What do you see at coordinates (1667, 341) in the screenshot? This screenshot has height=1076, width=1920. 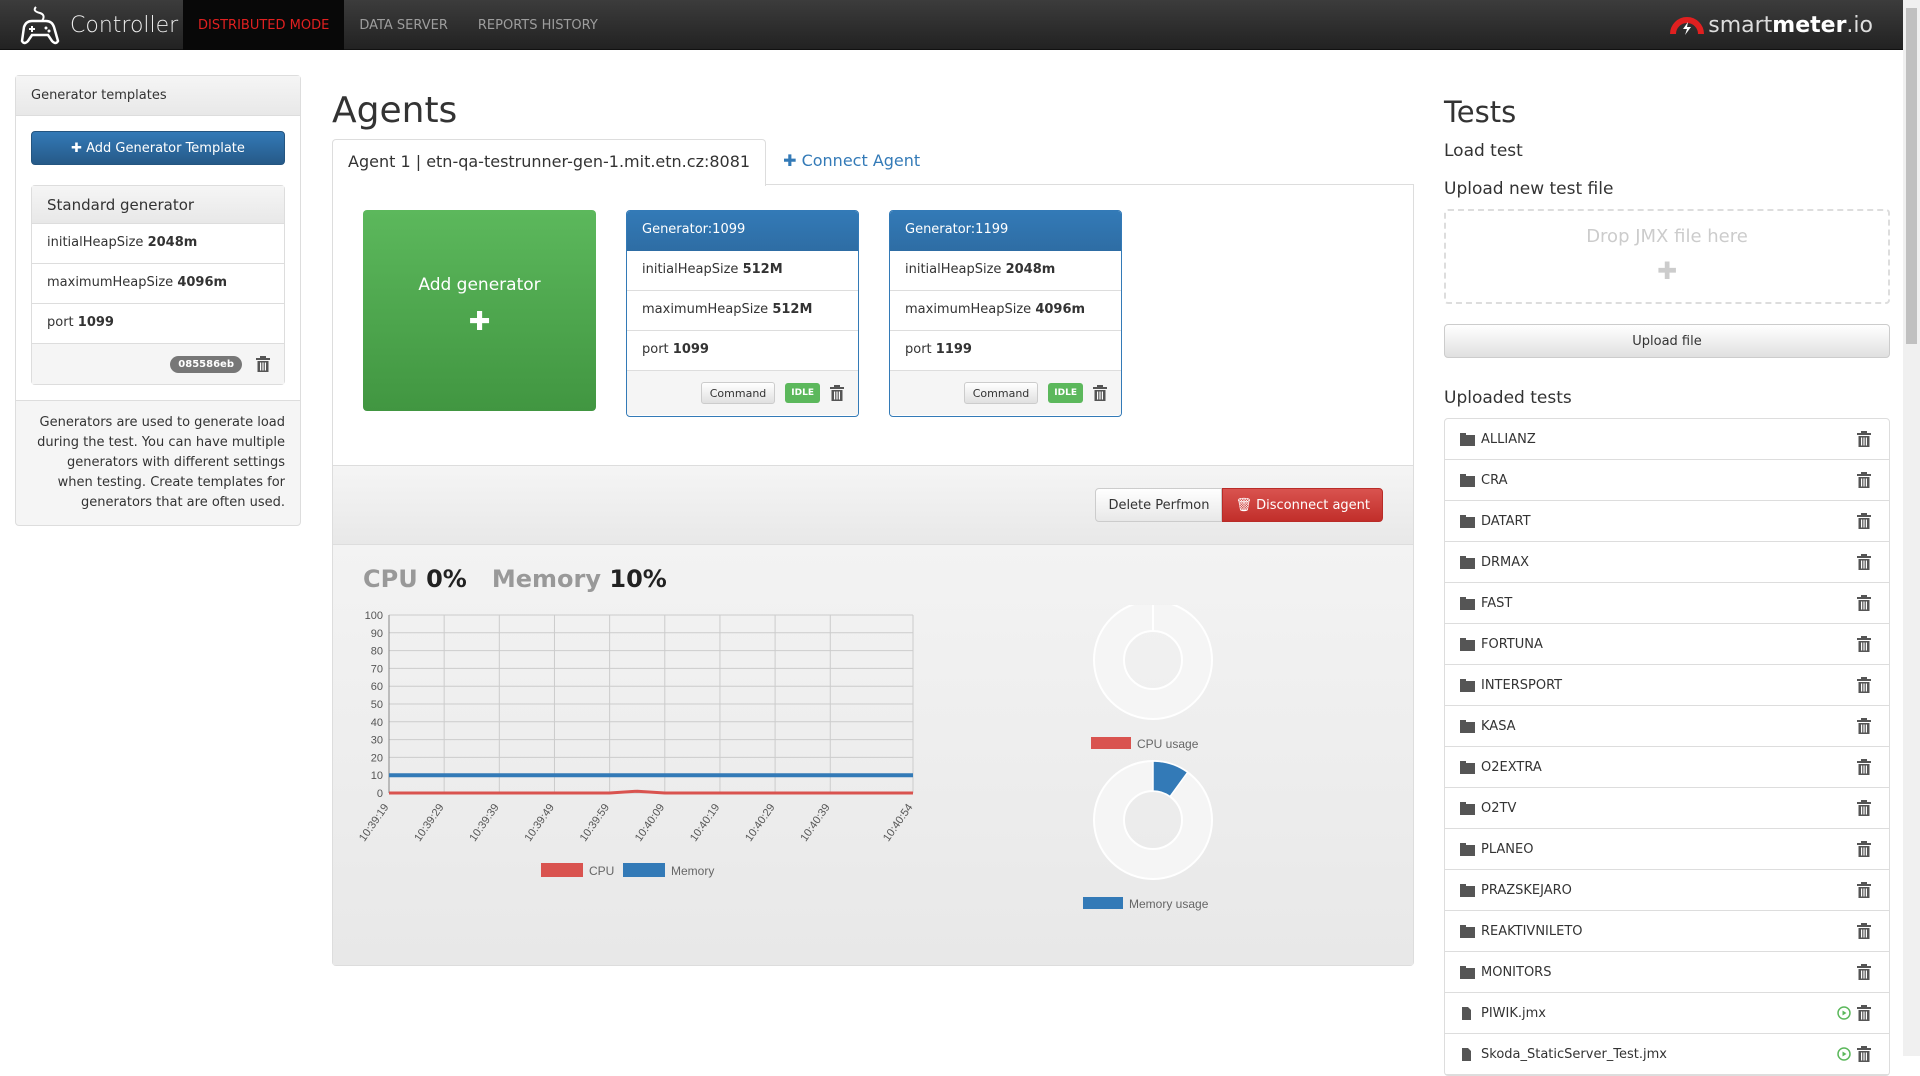 I see `upload-file-button: Upload file` at bounding box center [1667, 341].